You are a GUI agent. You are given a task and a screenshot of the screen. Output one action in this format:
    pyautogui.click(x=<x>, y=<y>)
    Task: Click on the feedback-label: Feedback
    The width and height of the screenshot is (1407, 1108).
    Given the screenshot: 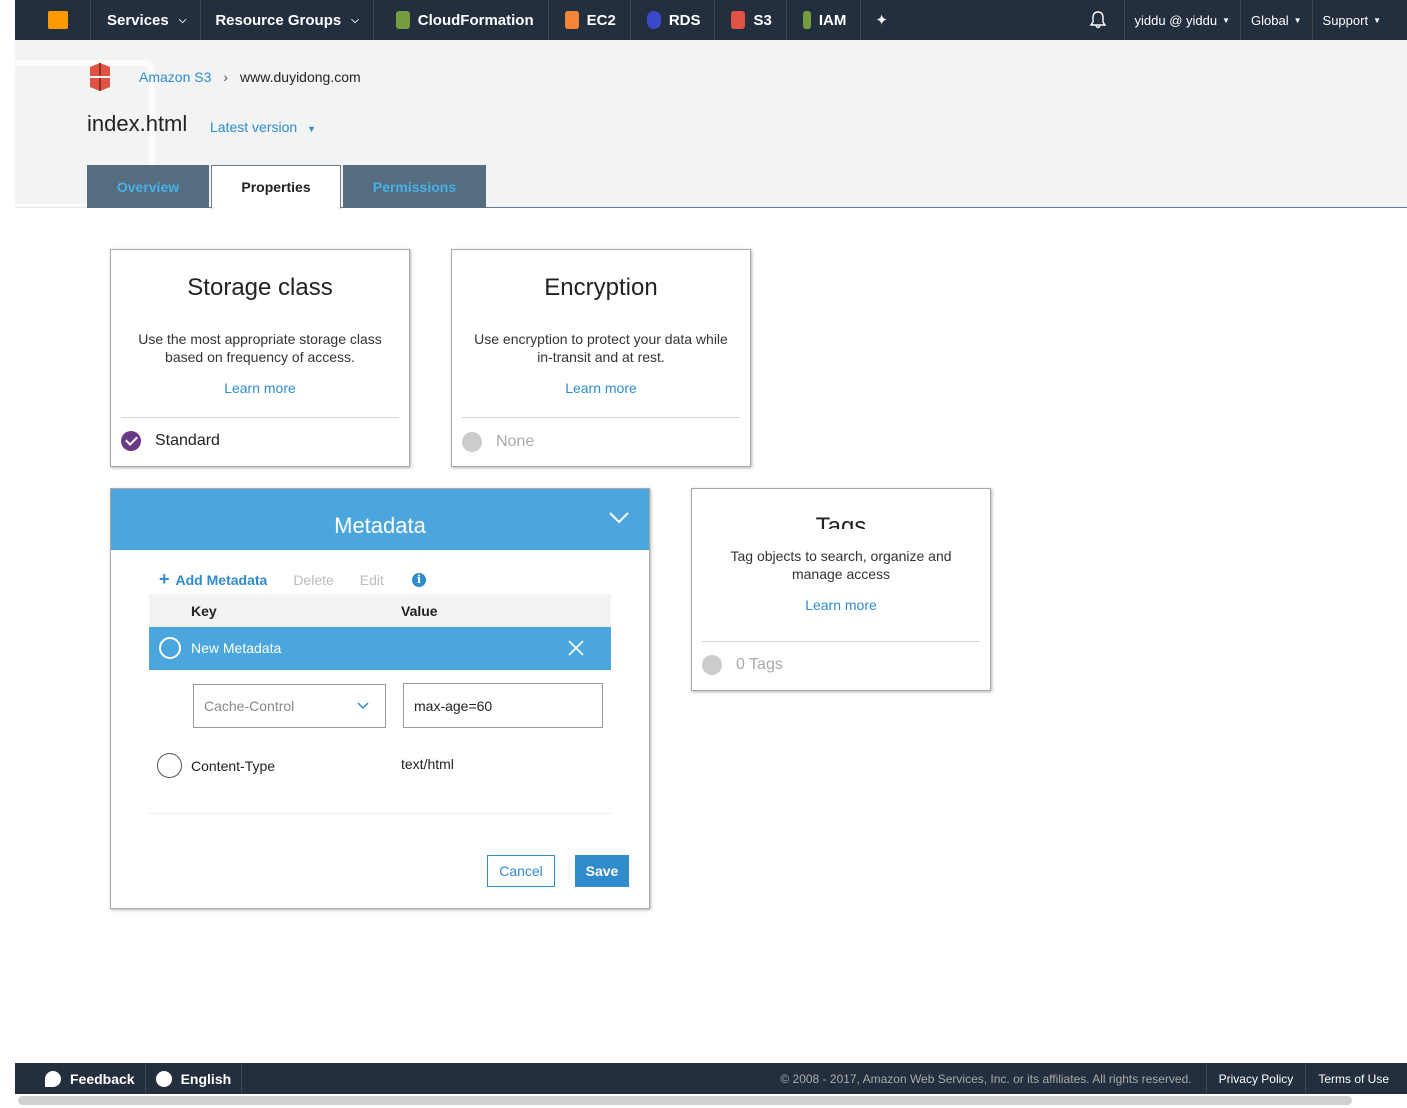 What is the action you would take?
    pyautogui.click(x=102, y=1078)
    